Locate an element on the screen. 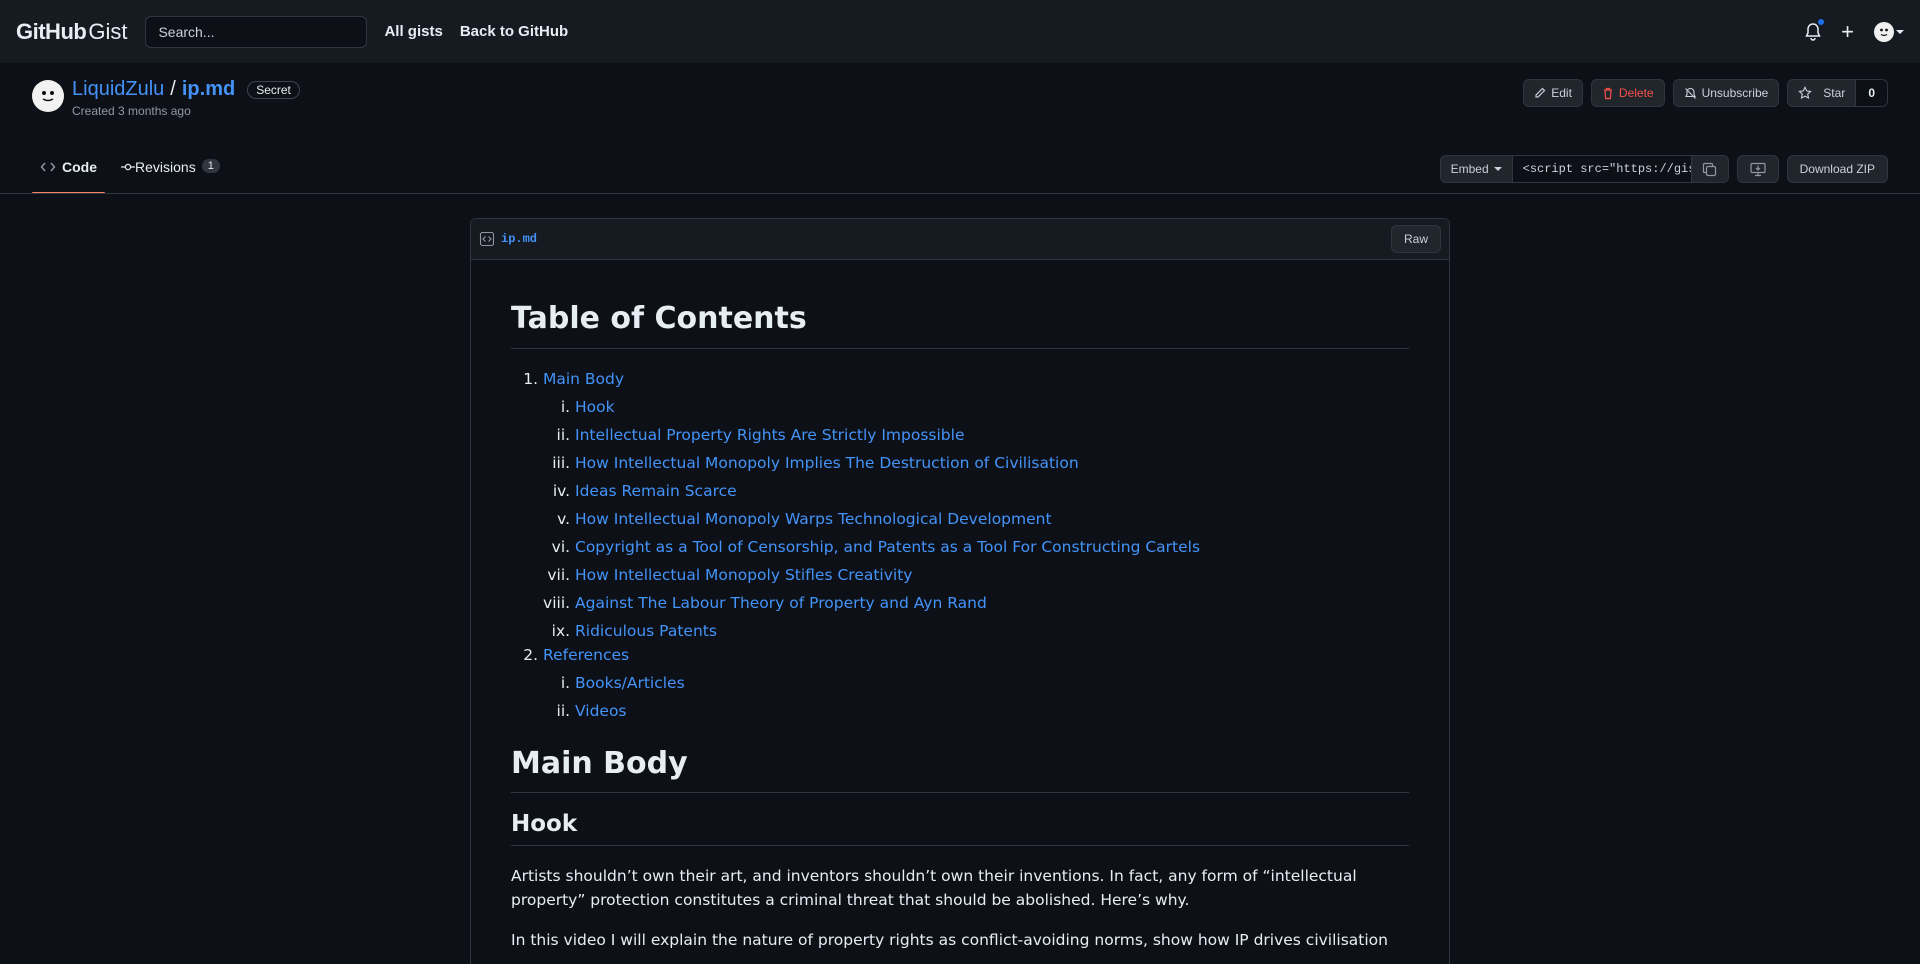 The height and width of the screenshot is (964, 1920). tab-code: Code is located at coordinates (68, 173).